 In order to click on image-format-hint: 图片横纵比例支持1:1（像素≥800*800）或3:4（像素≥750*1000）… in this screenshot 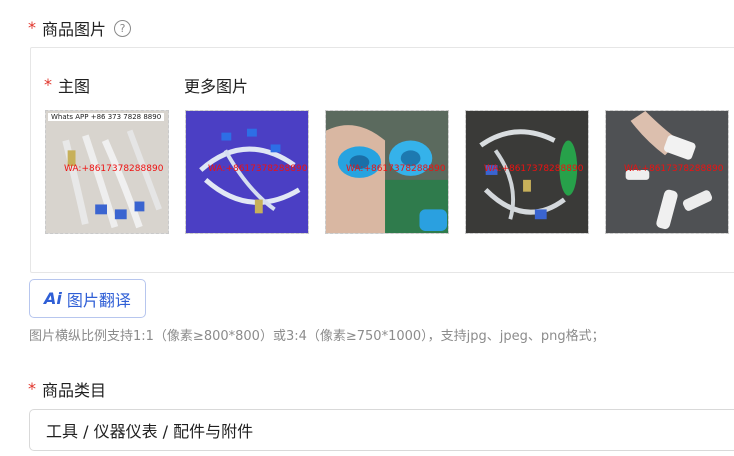, I will do `click(317, 336)`.